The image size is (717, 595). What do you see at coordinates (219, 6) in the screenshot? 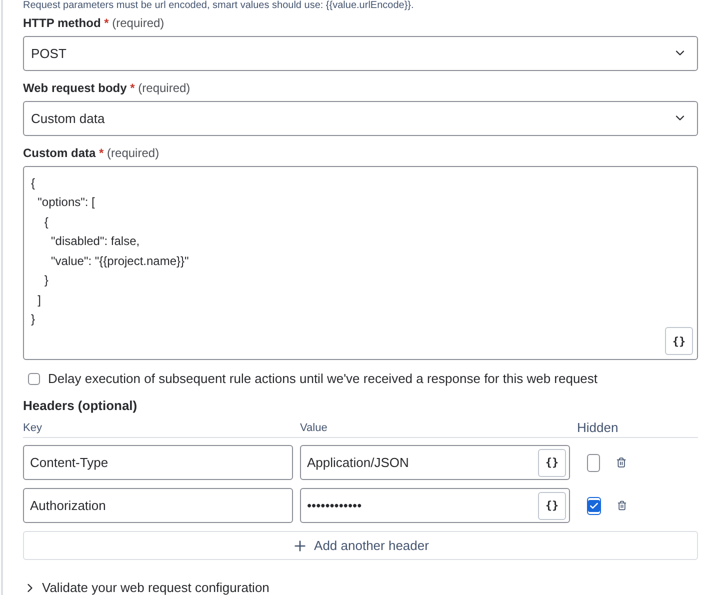
I see `hint-text: Request parameters must be url encoded, smart values should use: {{value.urlEncode}}.` at bounding box center [219, 6].